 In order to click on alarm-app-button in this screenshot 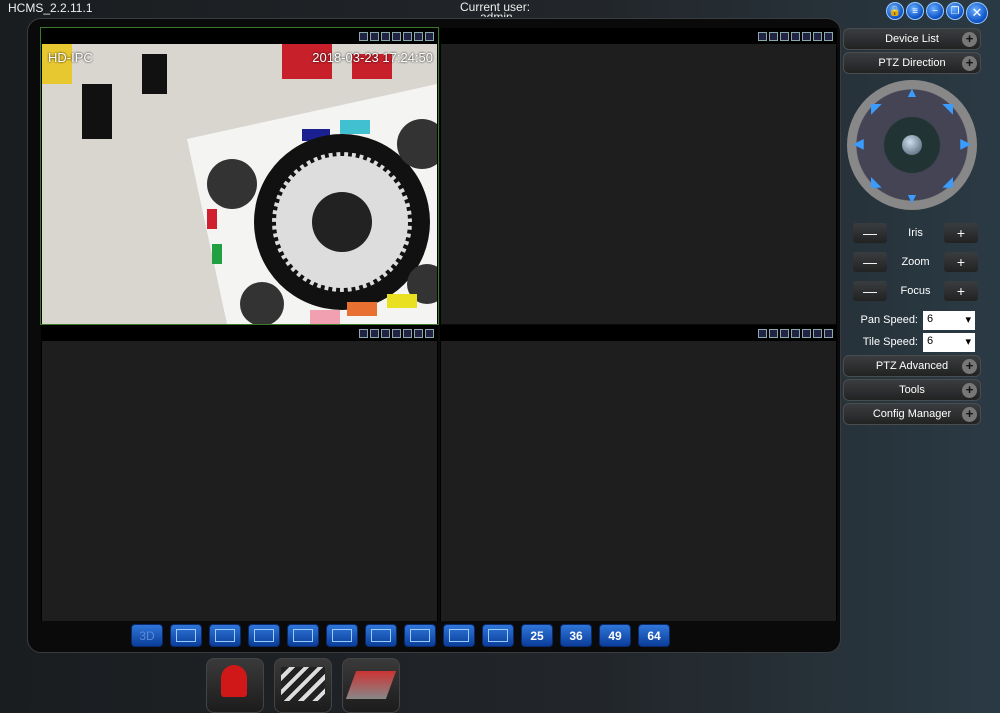, I will do `click(235, 685)`.